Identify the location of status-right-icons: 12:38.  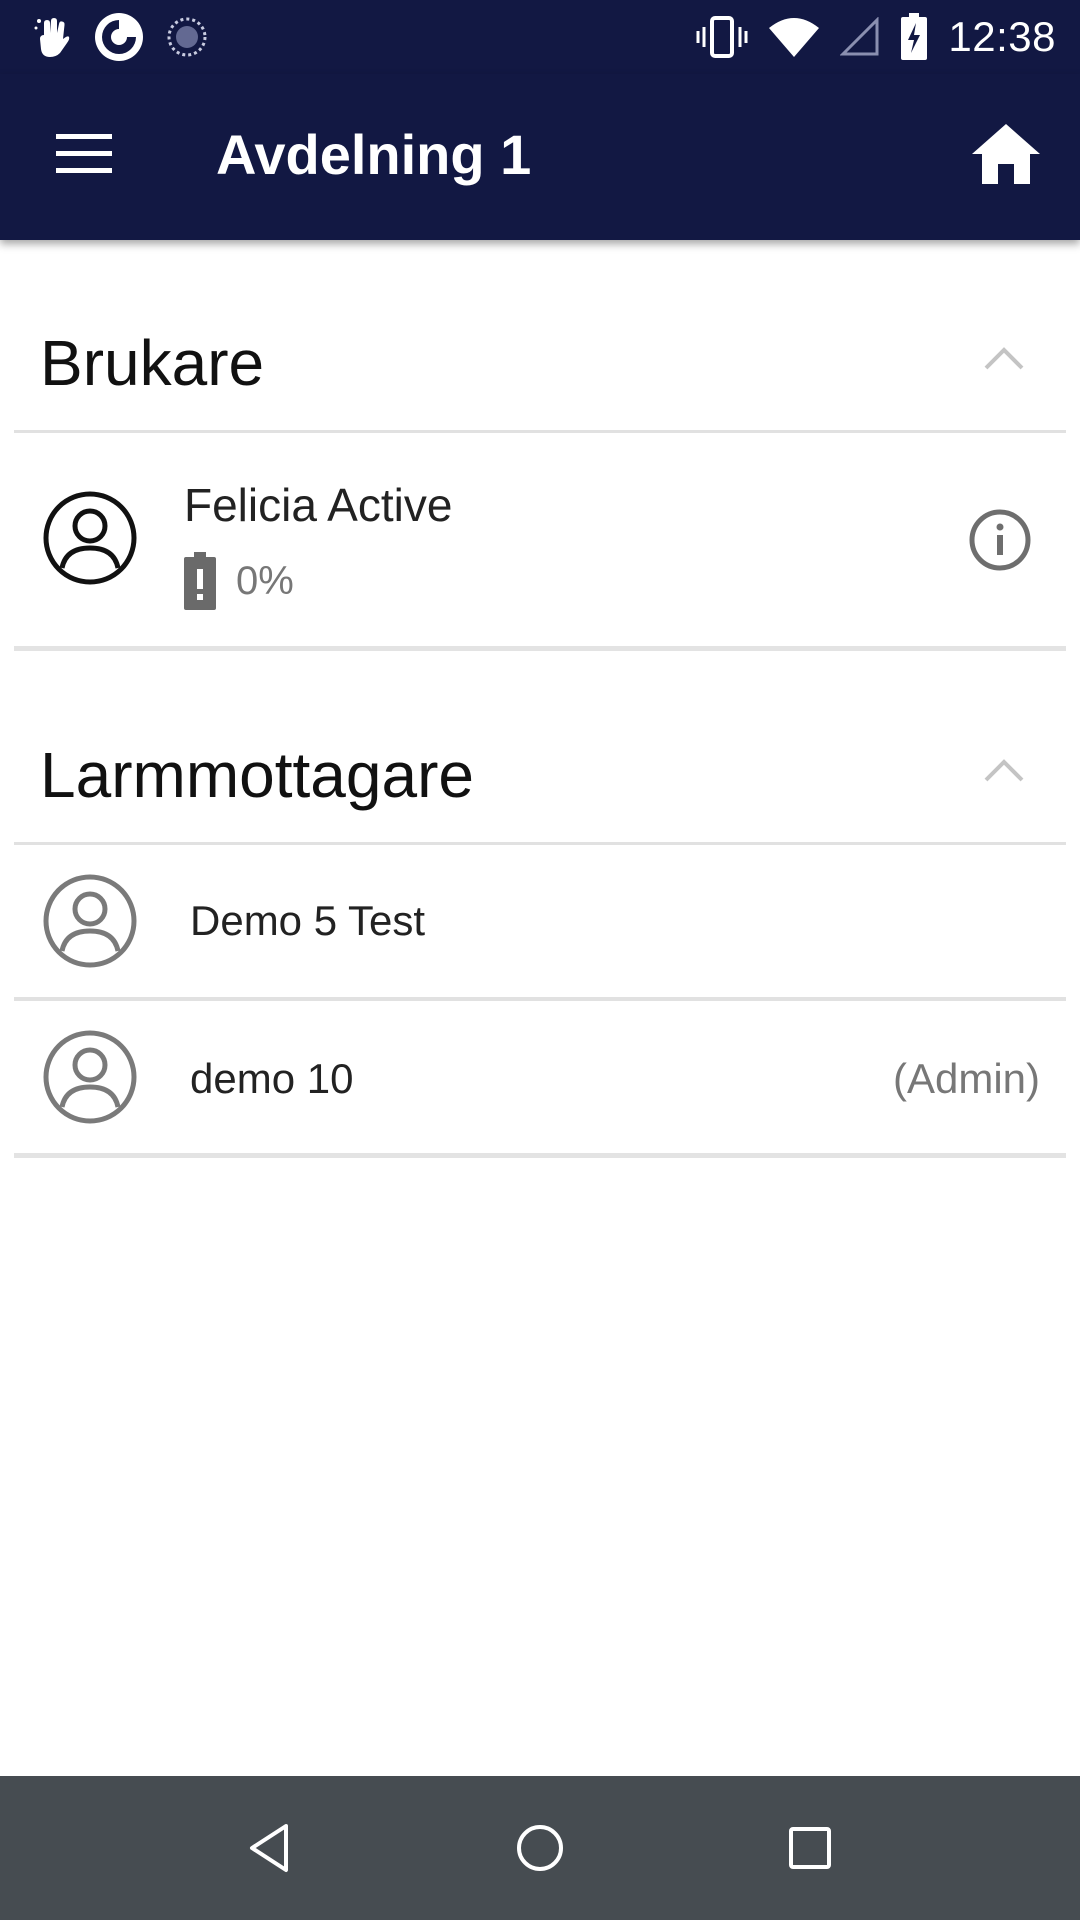
(876, 37).